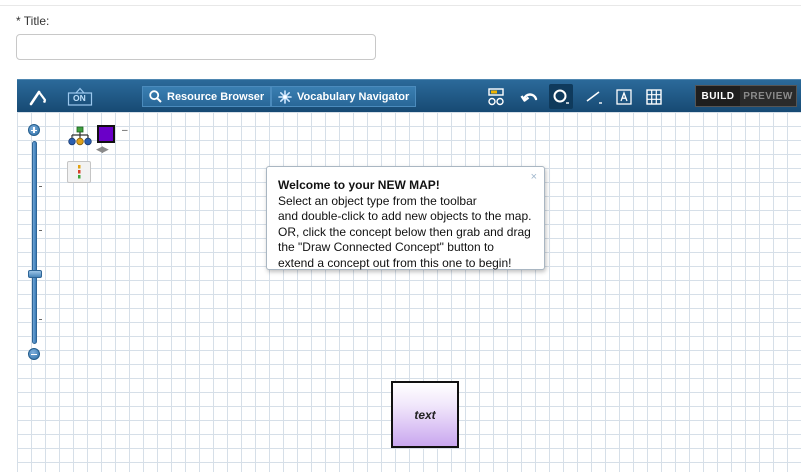  I want to click on line-tool-icon, so click(594, 96).